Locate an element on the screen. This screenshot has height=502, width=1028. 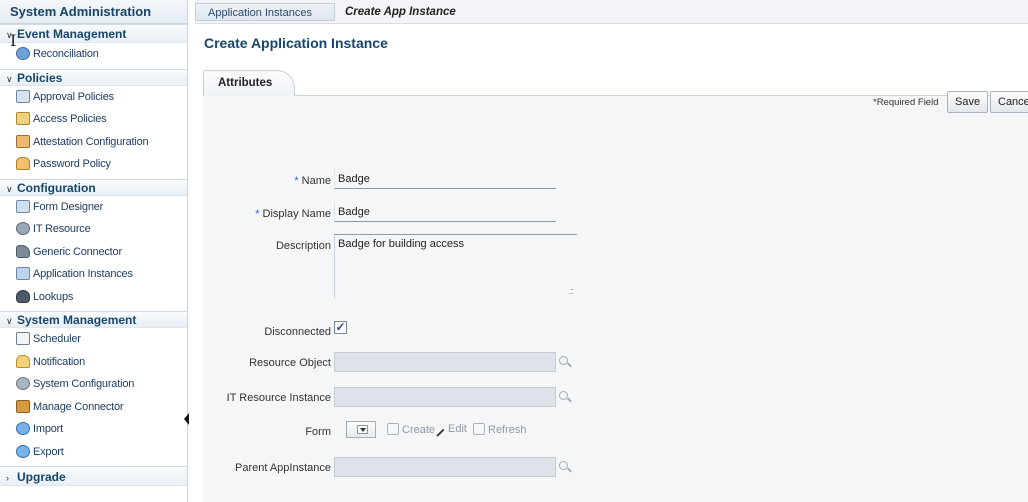
sidebar-item-reconciliation: Reconciliation is located at coordinates (93, 54).